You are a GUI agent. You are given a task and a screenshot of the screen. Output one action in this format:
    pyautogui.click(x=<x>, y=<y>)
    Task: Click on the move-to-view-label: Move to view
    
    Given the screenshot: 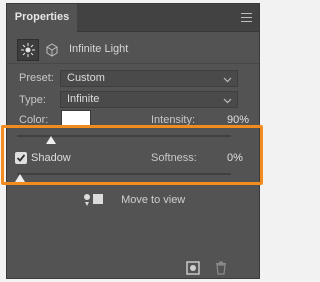 What is the action you would take?
    pyautogui.click(x=153, y=199)
    